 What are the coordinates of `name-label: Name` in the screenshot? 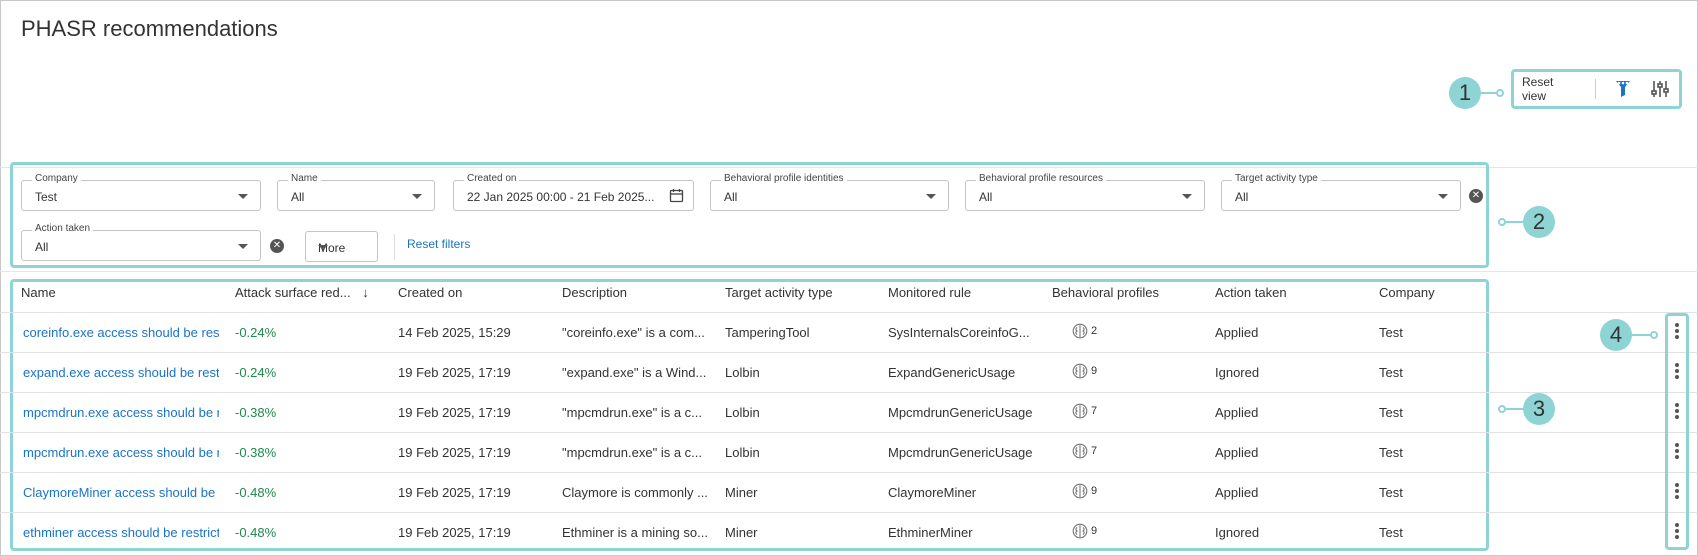 It's located at (304, 178).